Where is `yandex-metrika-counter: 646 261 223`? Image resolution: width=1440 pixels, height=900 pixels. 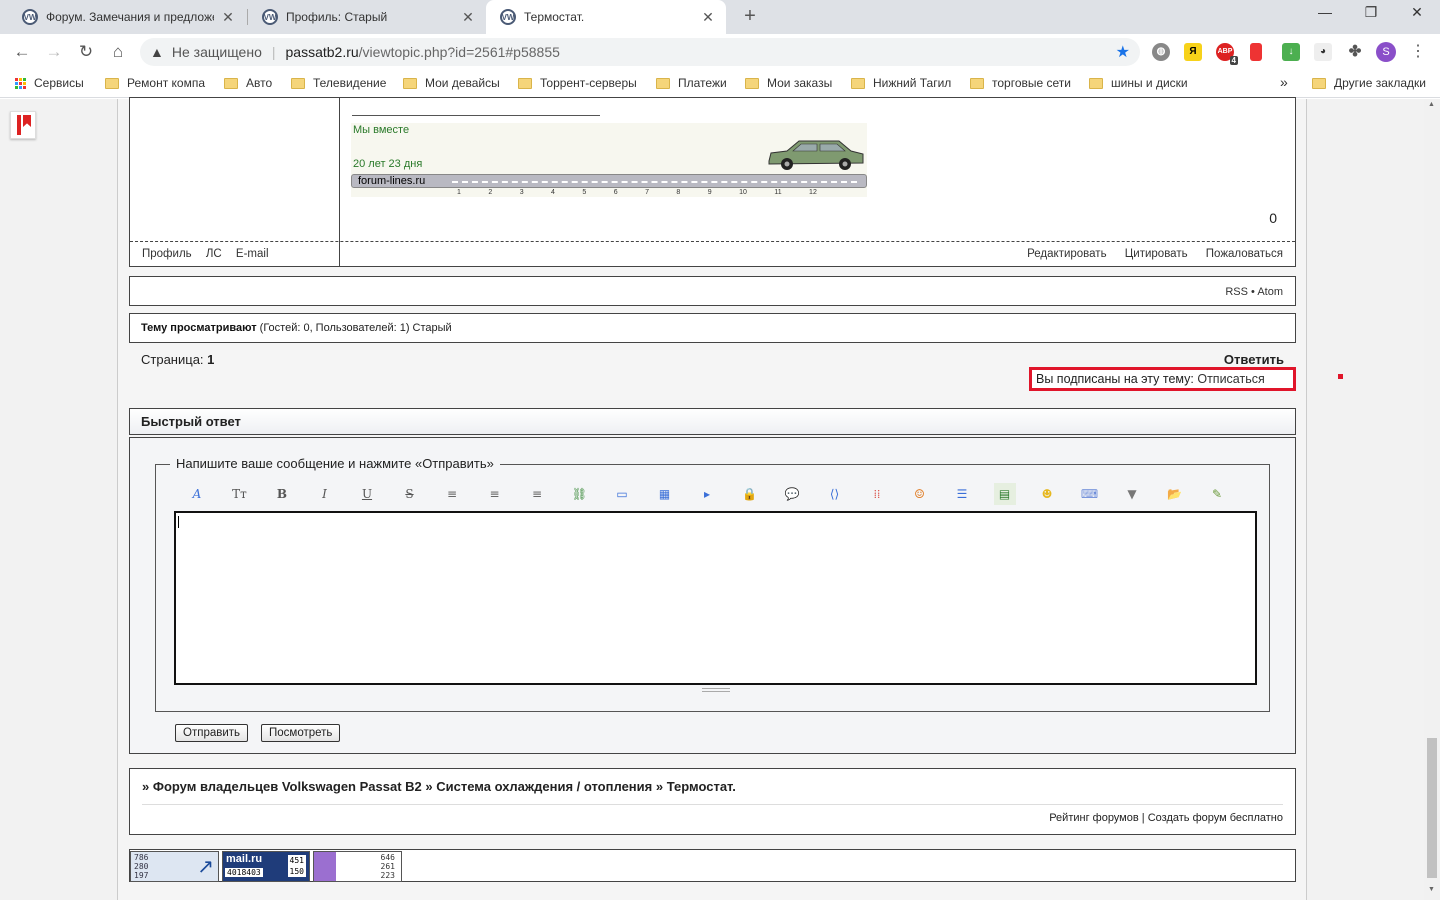
yandex-metrika-counter: 646 261 223 is located at coordinates (357, 866).